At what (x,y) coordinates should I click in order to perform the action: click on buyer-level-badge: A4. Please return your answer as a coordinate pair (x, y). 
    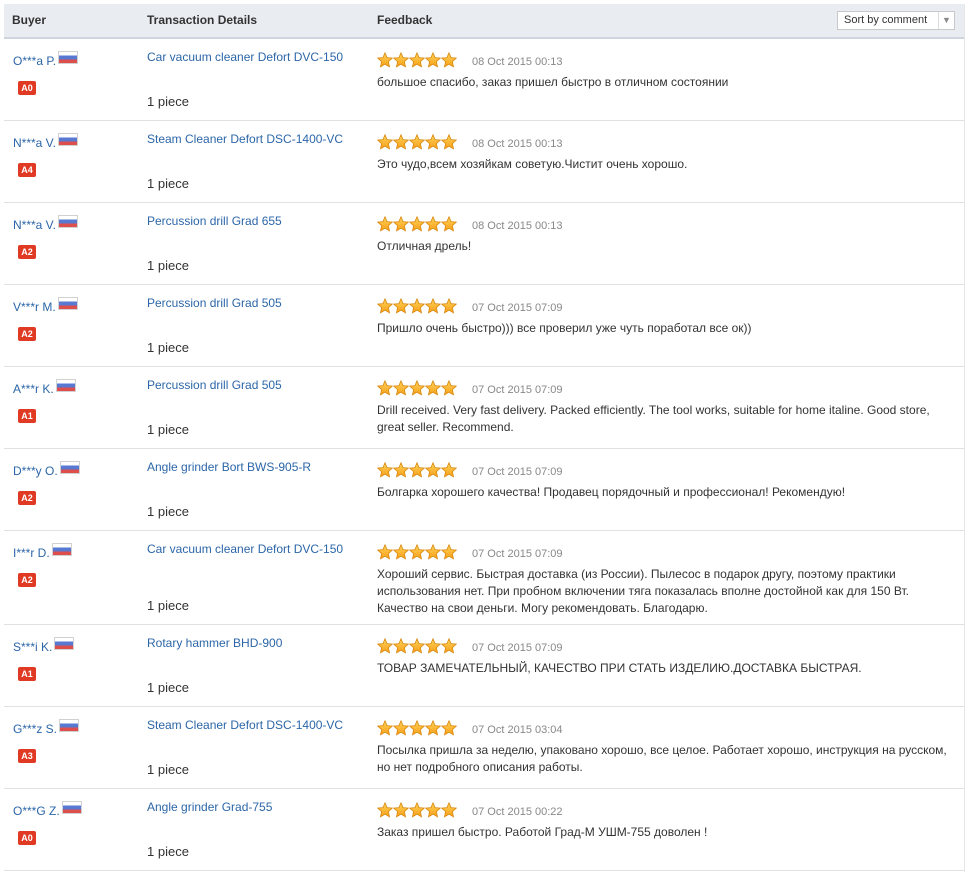
    Looking at the image, I should click on (27, 170).